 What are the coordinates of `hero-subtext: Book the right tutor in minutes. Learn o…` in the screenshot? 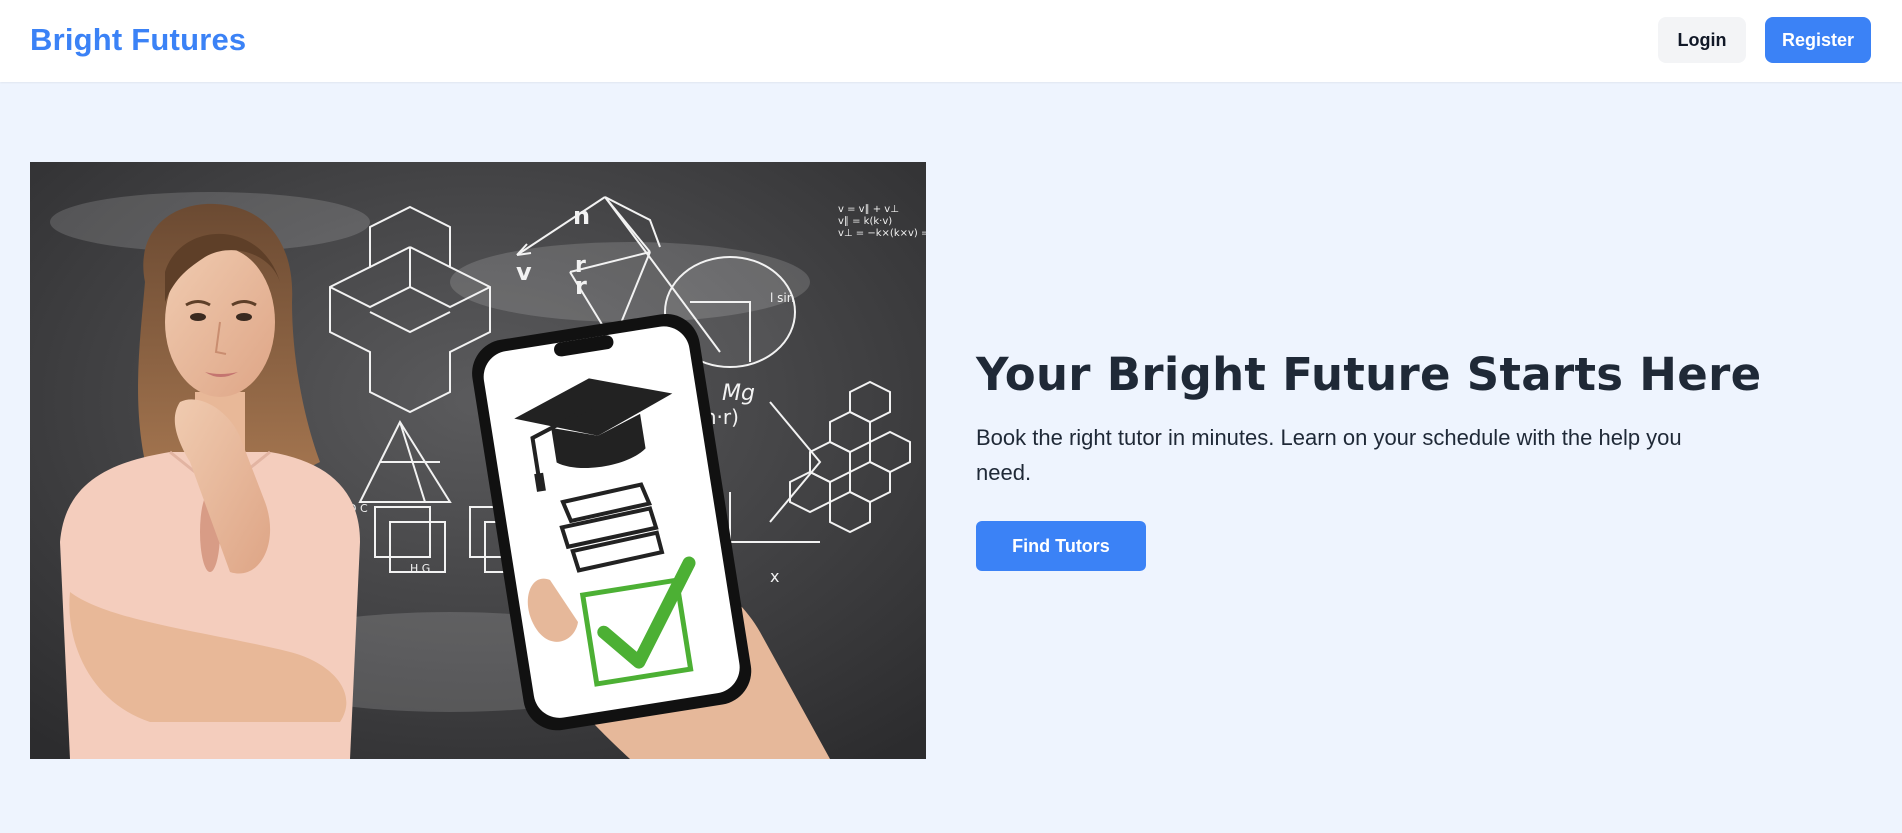 It's located at (1329, 455).